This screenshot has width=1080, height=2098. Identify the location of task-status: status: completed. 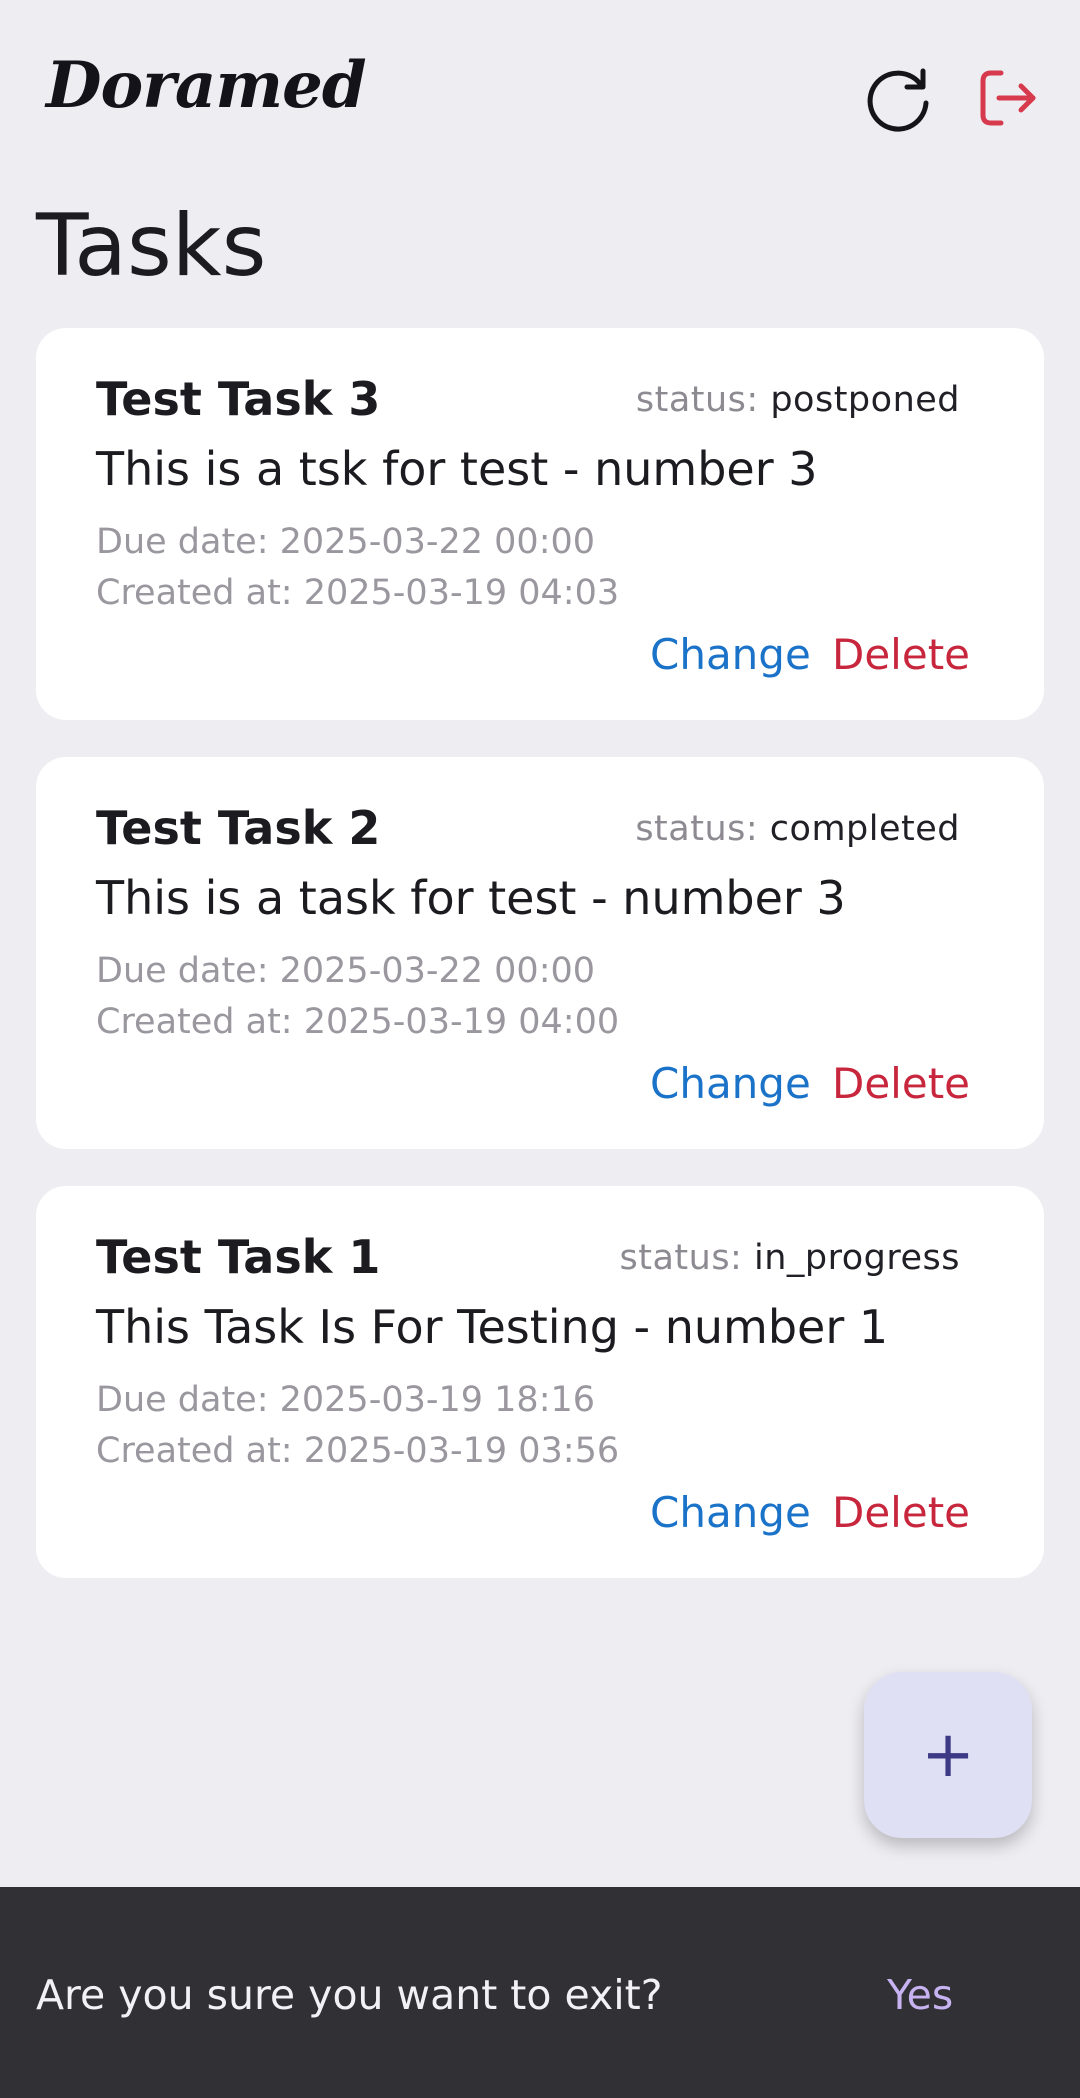
(797, 829).